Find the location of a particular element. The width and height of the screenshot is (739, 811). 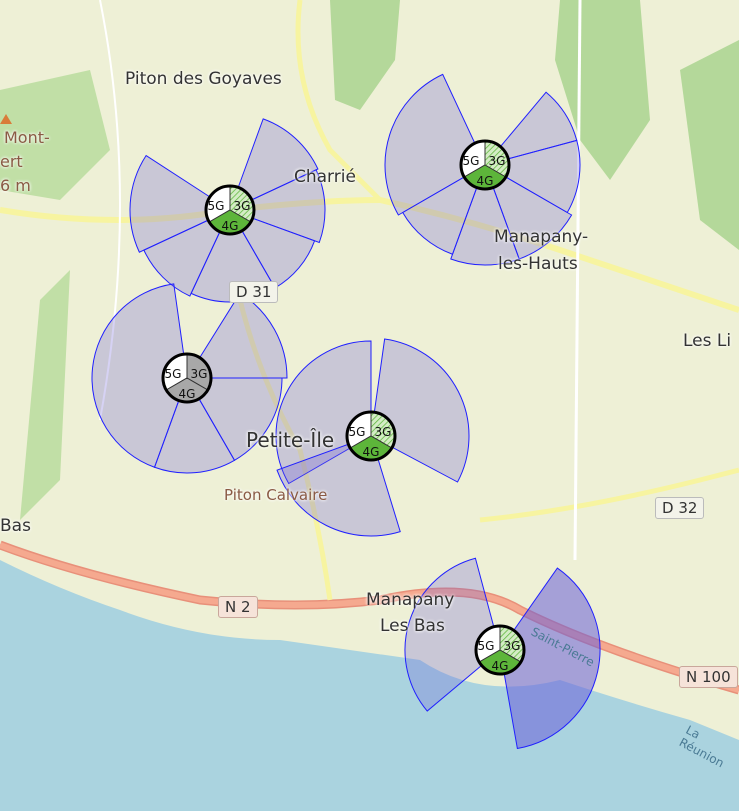

site-marker-5: 5G 3G 4G is located at coordinates (500, 650).